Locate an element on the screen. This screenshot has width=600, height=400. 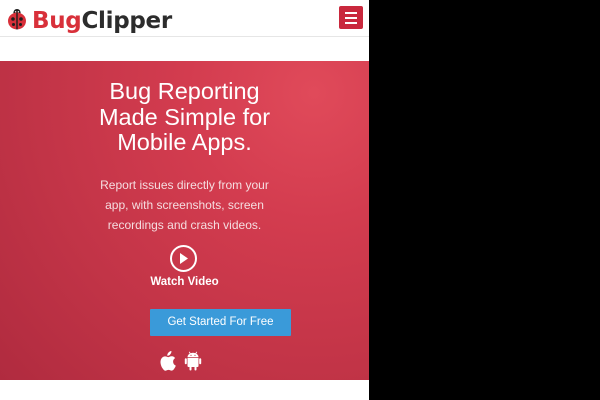
play-icon is located at coordinates (184, 258).